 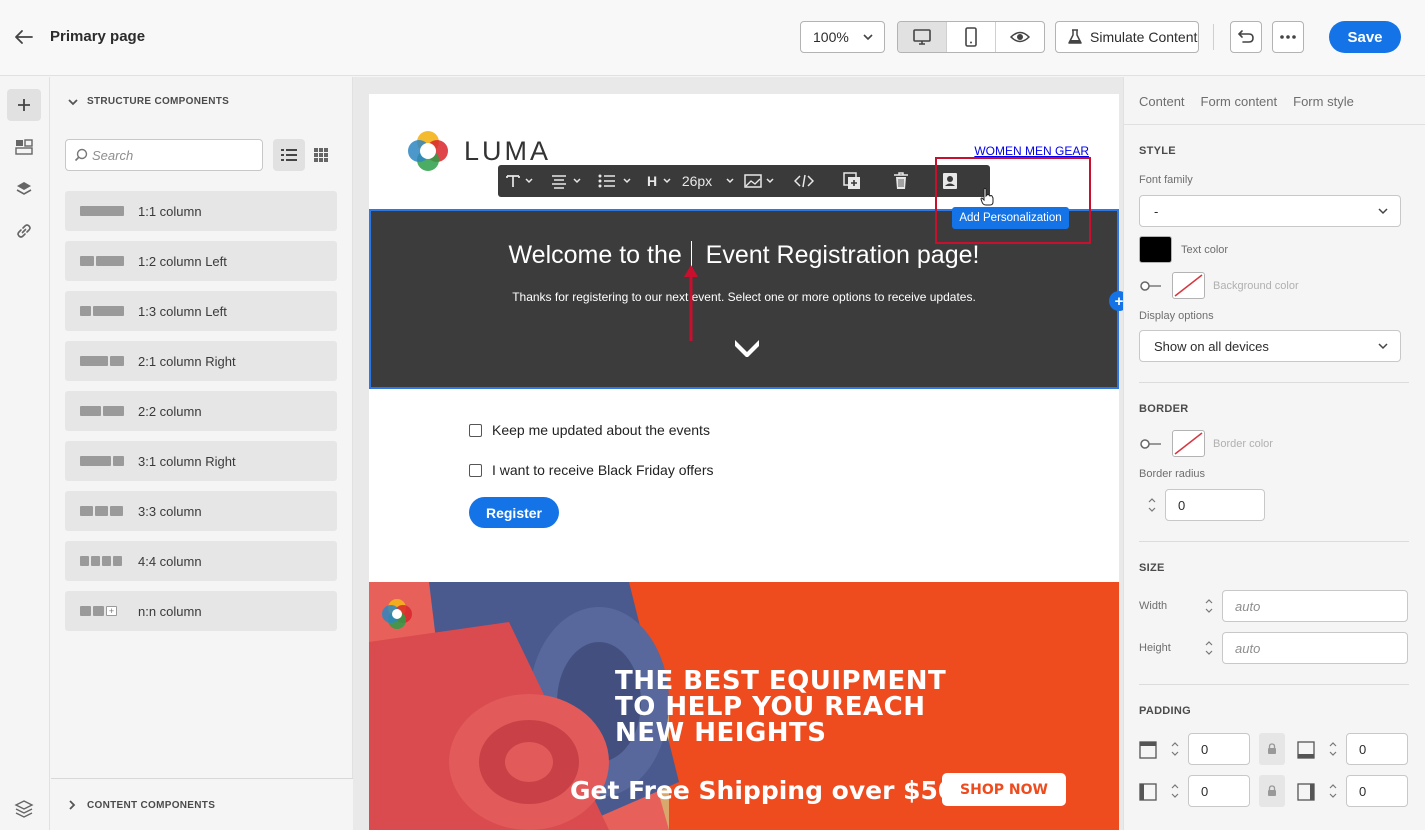 What do you see at coordinates (901, 181) in the screenshot?
I see `delete-button` at bounding box center [901, 181].